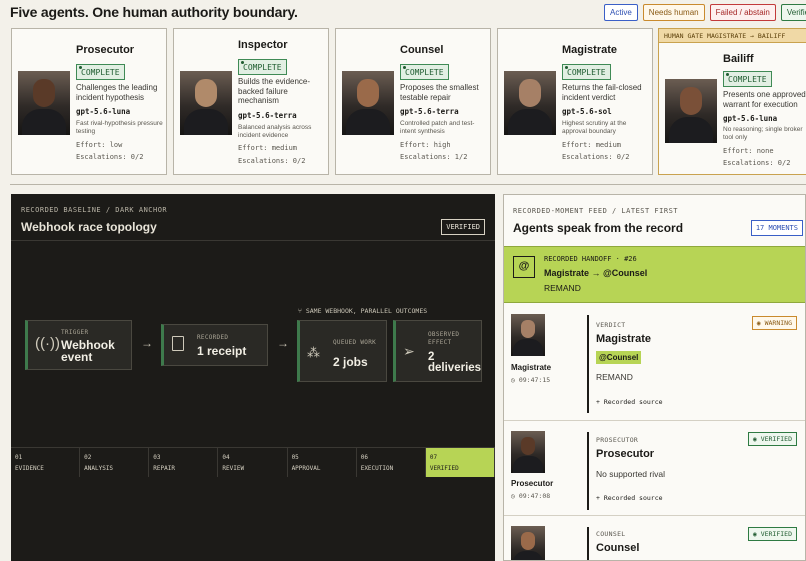 The height and width of the screenshot is (561, 806). I want to click on entry-role: COUNSEL, so click(611, 534).